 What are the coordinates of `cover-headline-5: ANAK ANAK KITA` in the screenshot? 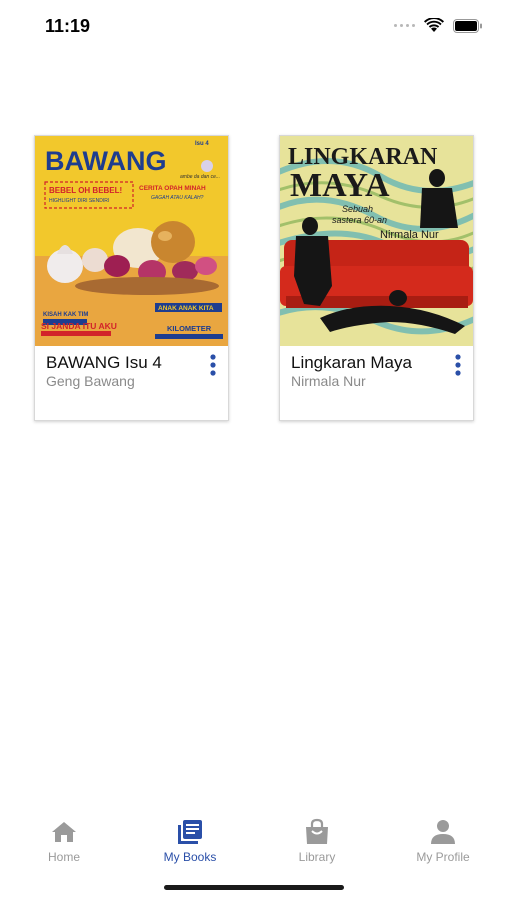 It's located at (186, 308).